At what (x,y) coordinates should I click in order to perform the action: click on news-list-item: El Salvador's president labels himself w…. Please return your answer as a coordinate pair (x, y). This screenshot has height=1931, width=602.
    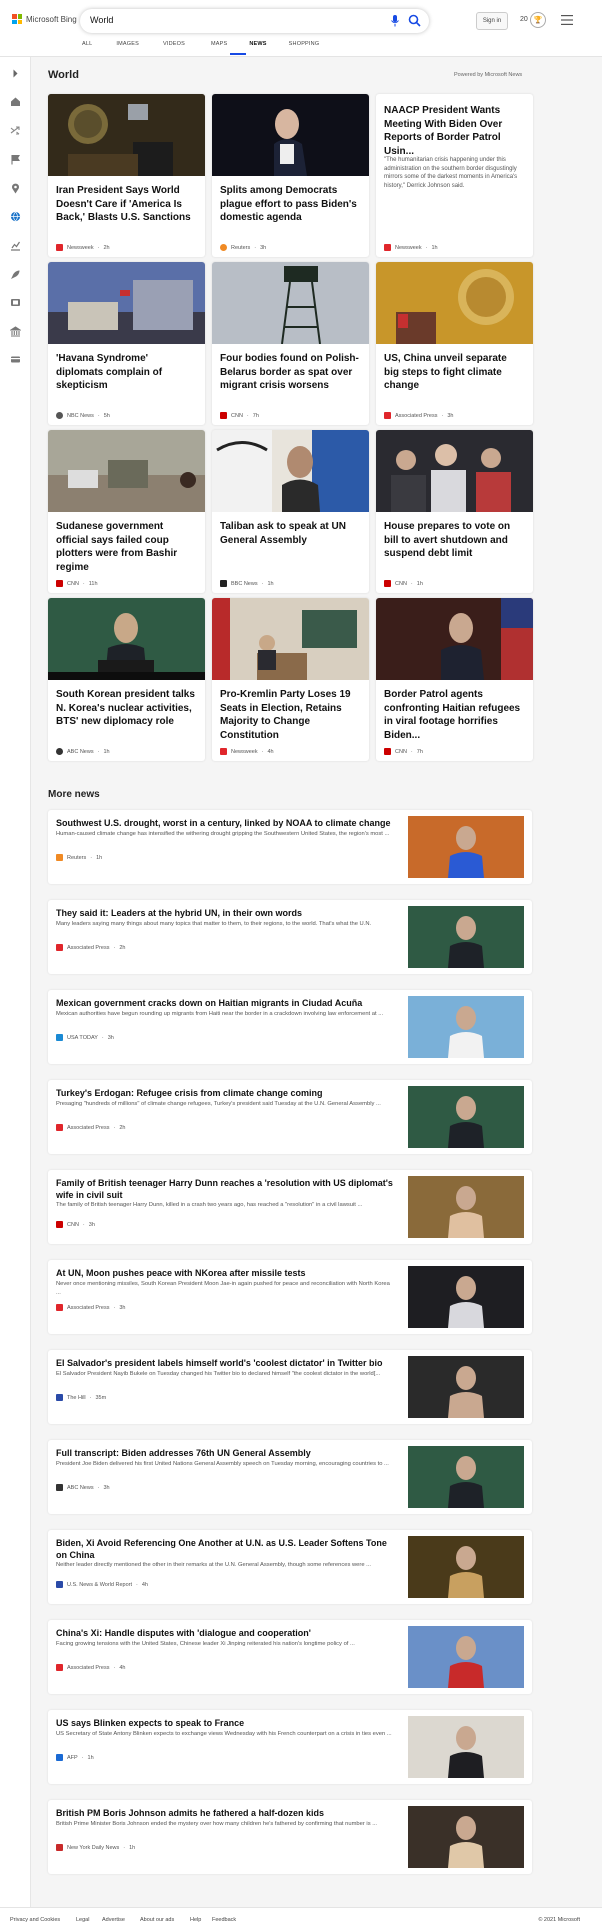
    Looking at the image, I should click on (290, 1387).